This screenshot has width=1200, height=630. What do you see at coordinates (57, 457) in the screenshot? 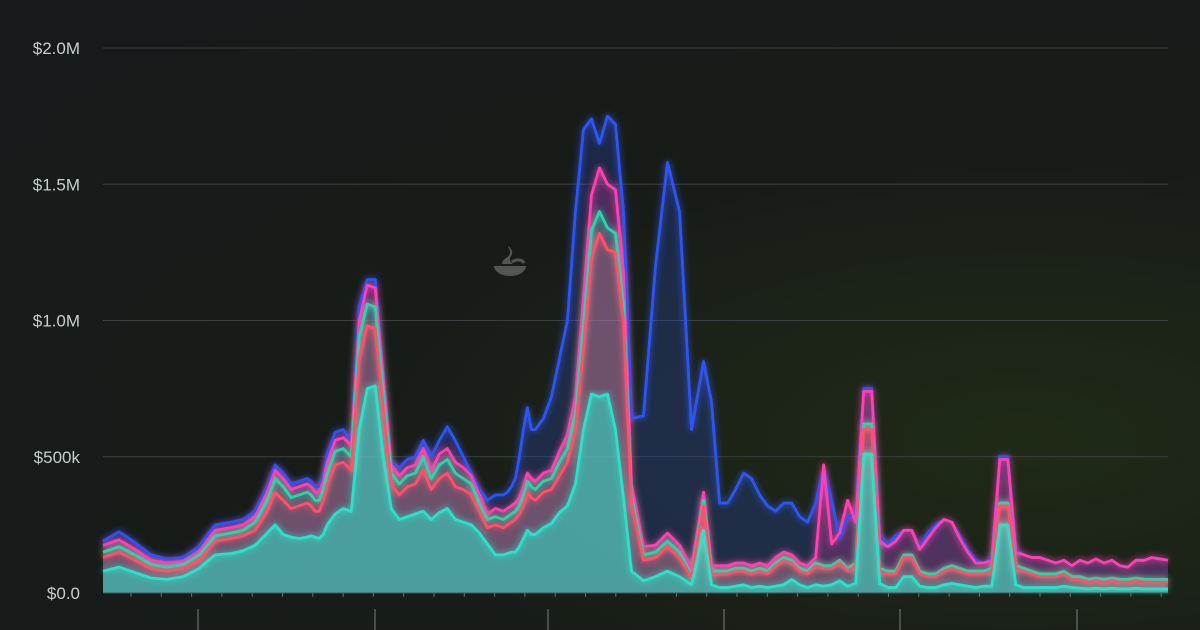
I see `y-tick-label: $500k` at bounding box center [57, 457].